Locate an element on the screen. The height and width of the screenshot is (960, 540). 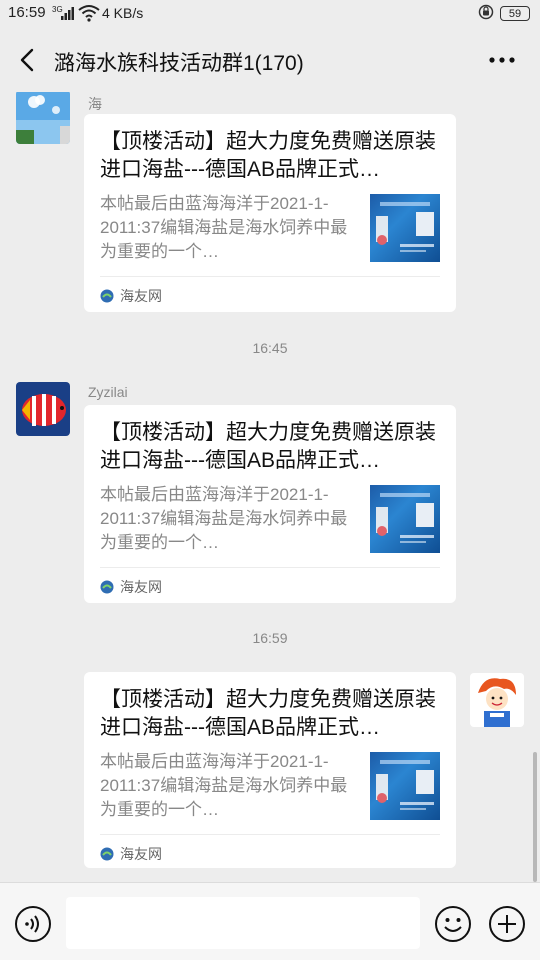
signal-icon: 3G is located at coordinates (63, 15).